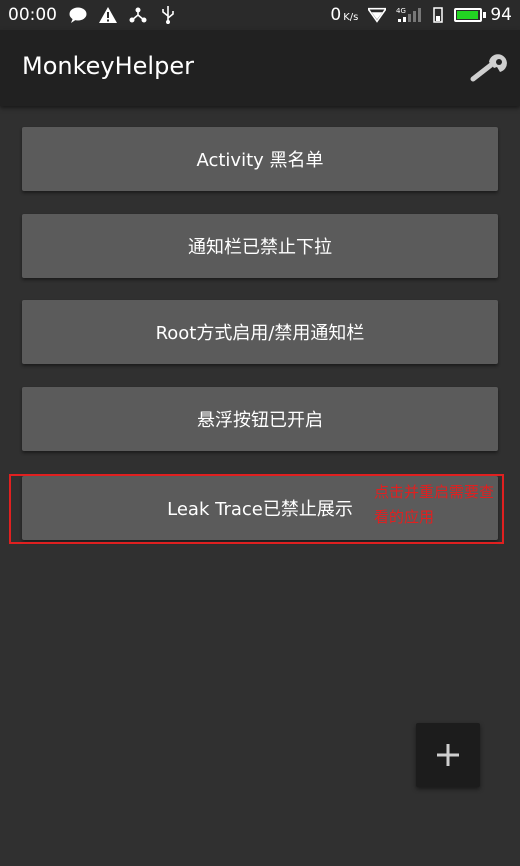 This screenshot has width=520, height=866. I want to click on net-speed-value: 0, so click(336, 15).